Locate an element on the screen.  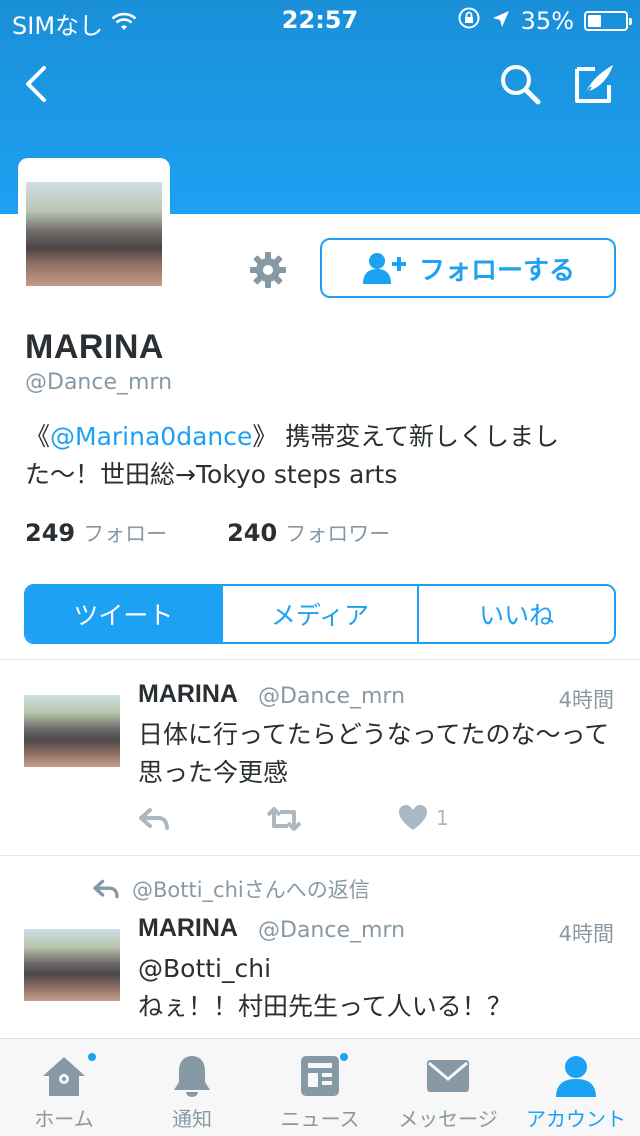
gear-icon is located at coordinates (268, 270).